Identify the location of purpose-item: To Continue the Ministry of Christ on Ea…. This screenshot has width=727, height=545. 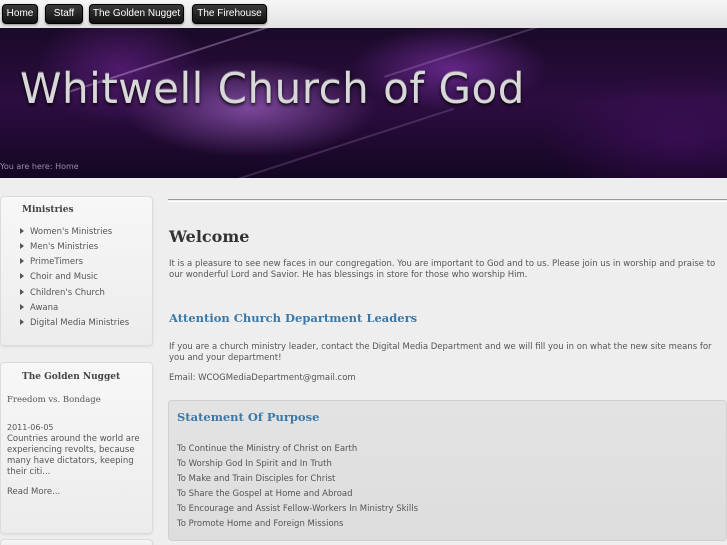
(267, 449).